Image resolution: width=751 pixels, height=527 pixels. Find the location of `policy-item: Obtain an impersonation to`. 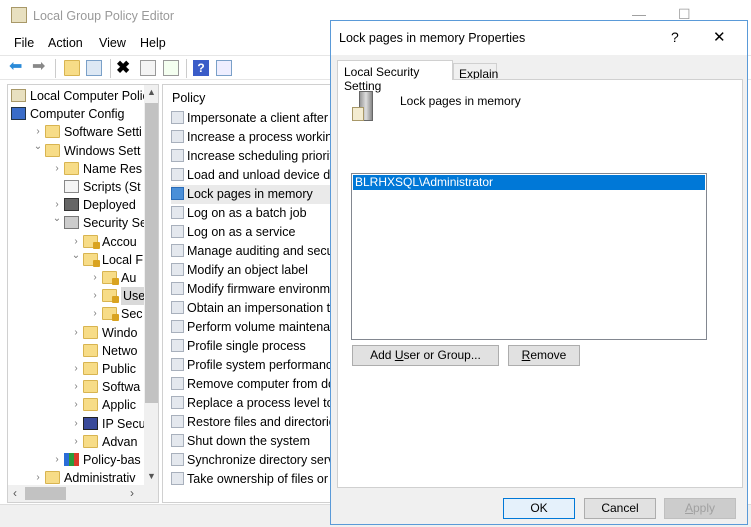

policy-item: Obtain an impersonation to is located at coordinates (254, 308).